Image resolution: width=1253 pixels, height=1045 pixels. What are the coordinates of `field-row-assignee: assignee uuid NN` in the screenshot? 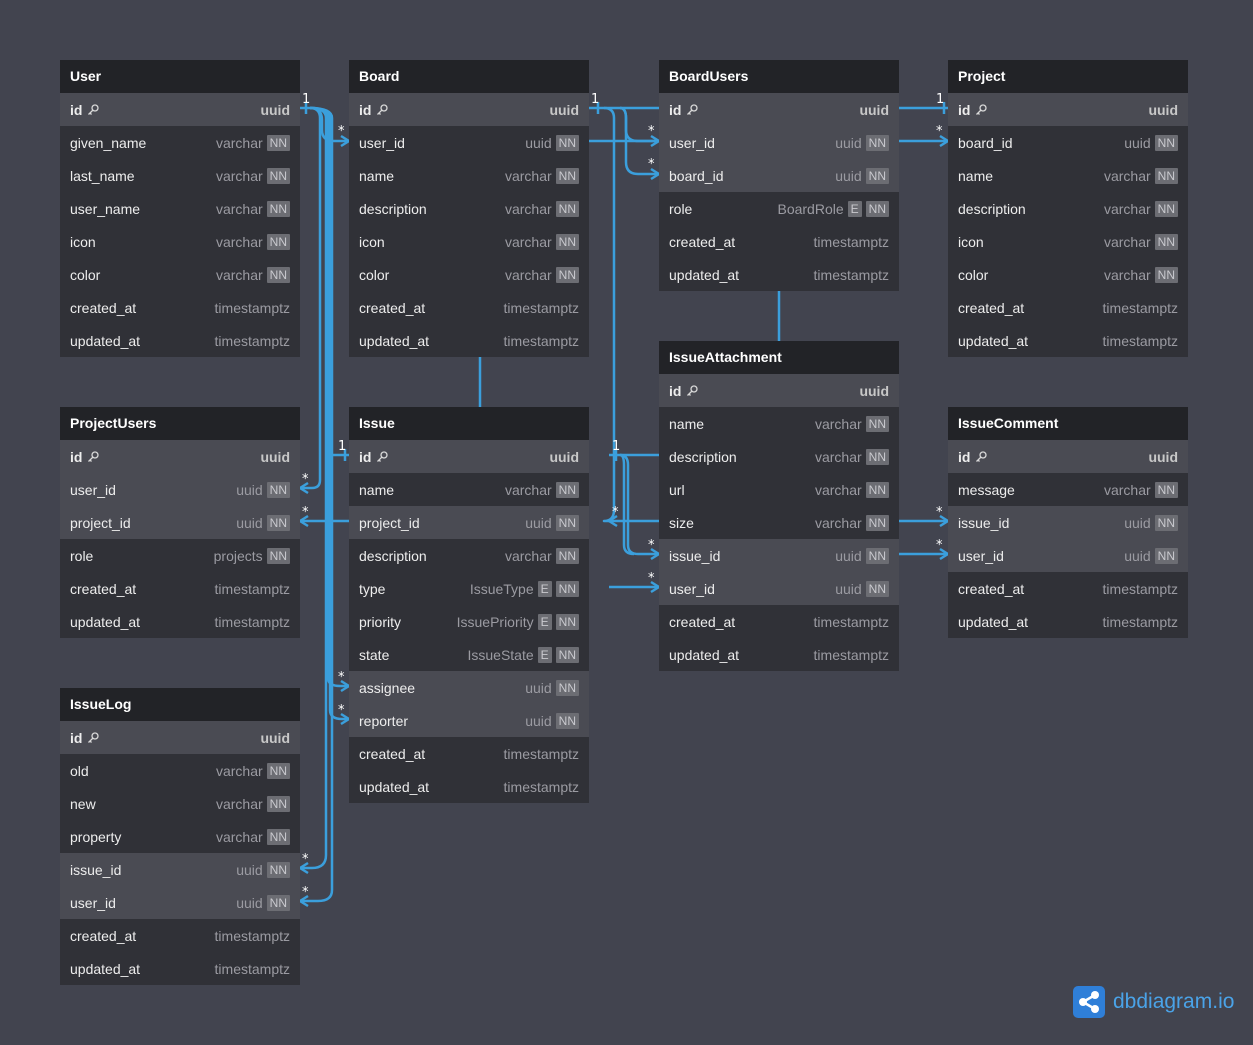 It's located at (469, 687).